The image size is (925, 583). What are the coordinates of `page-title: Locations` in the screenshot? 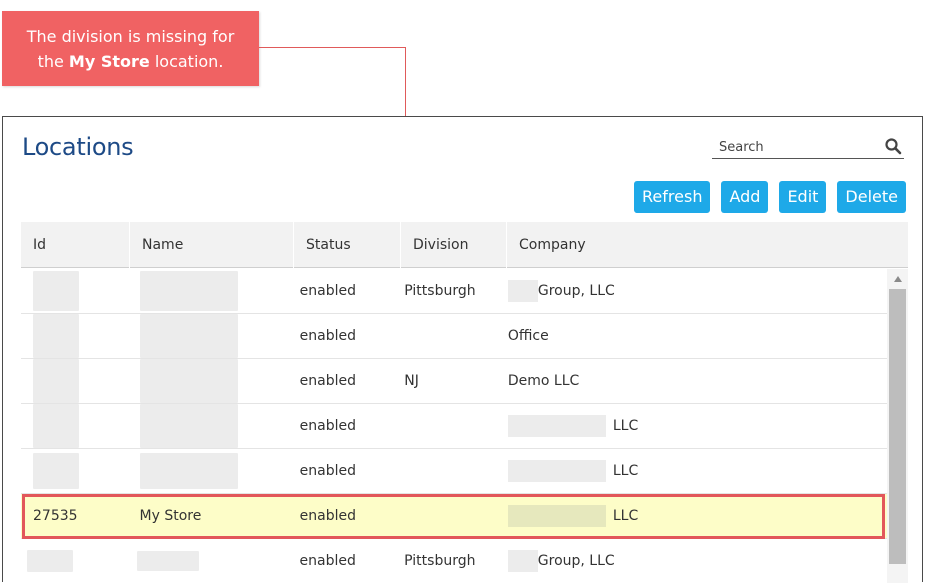 It's located at (78, 147).